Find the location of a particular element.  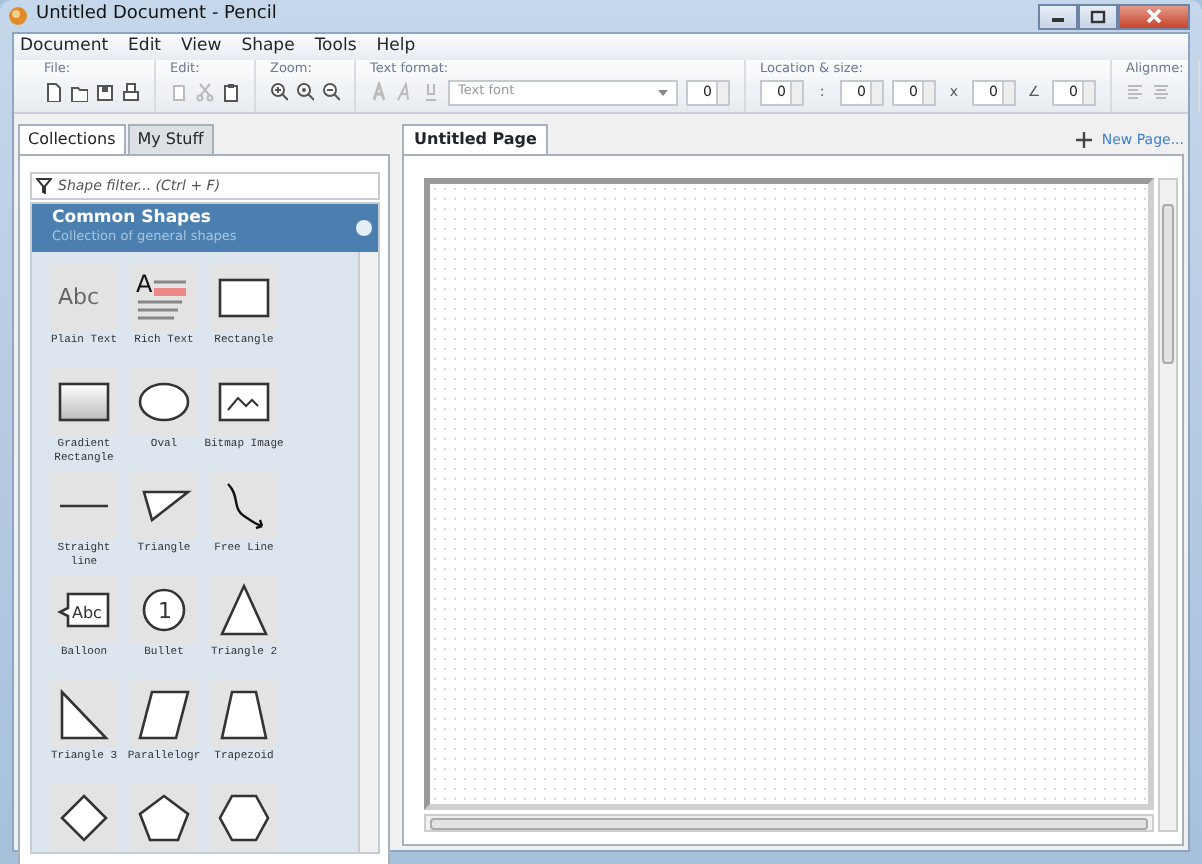

vertical-scrollbar is located at coordinates (1168, 505).